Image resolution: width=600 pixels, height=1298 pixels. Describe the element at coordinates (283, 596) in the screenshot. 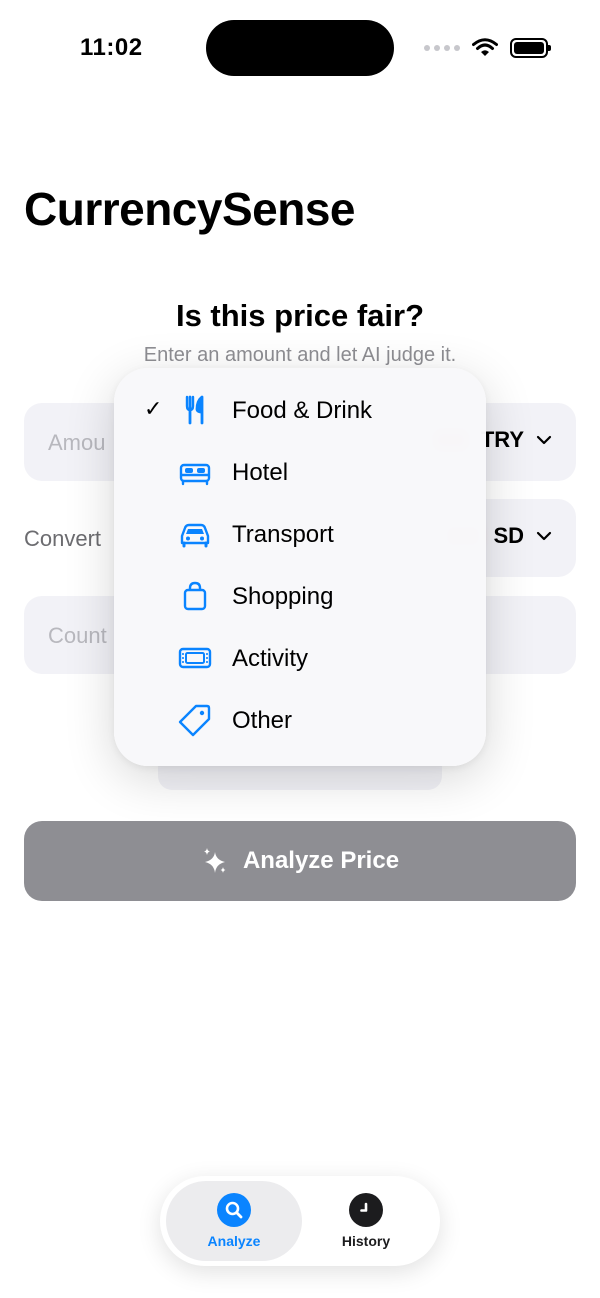

I see `menu-item-label: Shopping` at that location.